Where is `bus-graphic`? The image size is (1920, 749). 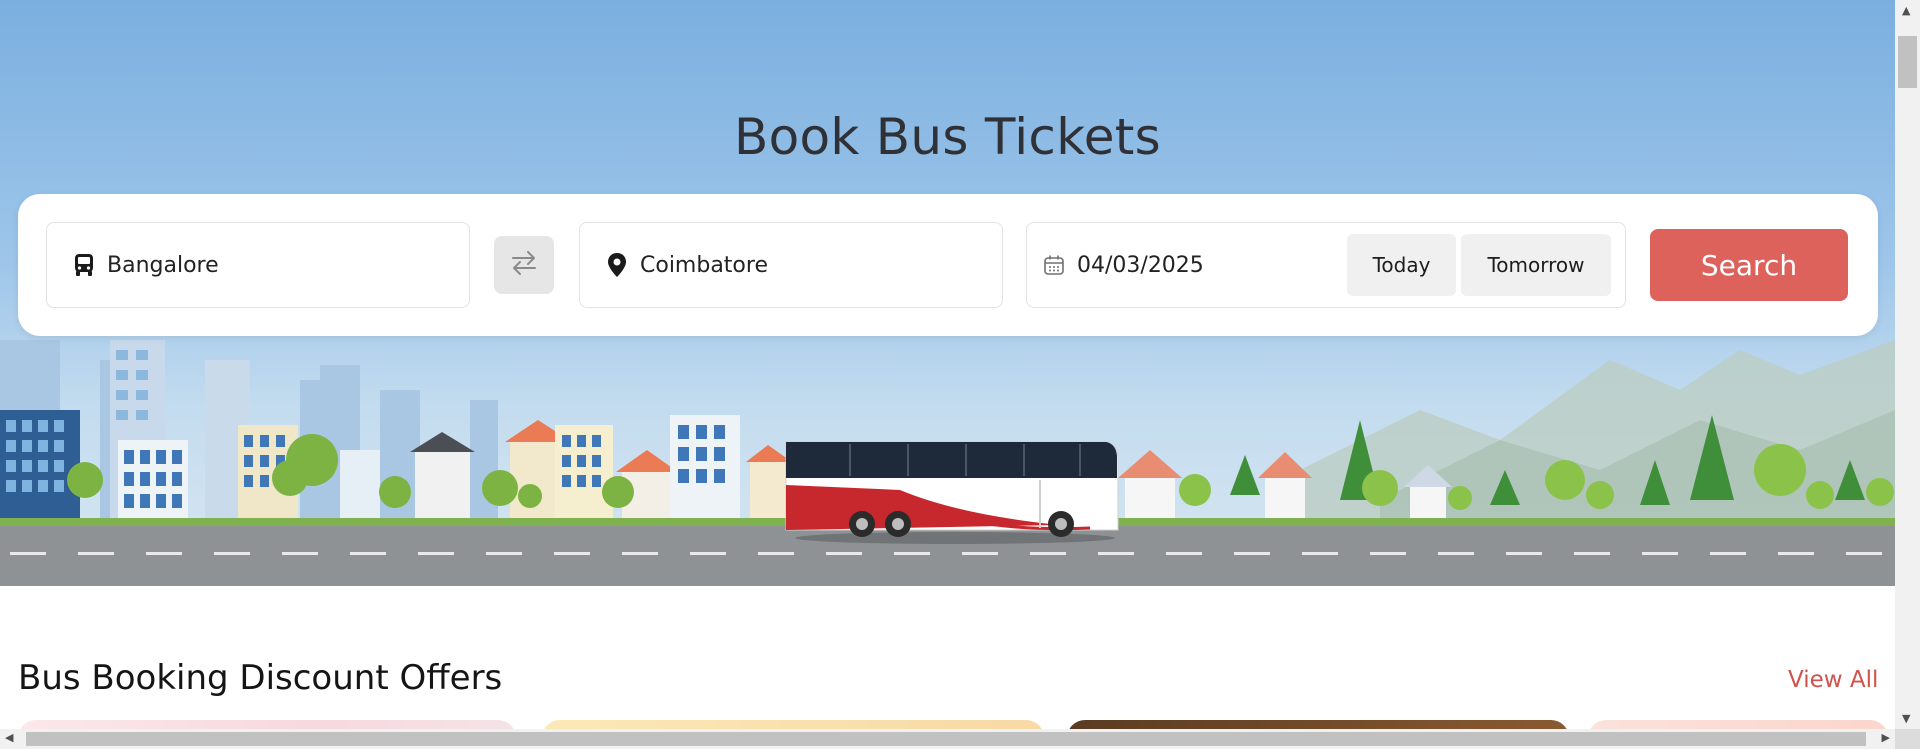
bus-graphic is located at coordinates (952, 492).